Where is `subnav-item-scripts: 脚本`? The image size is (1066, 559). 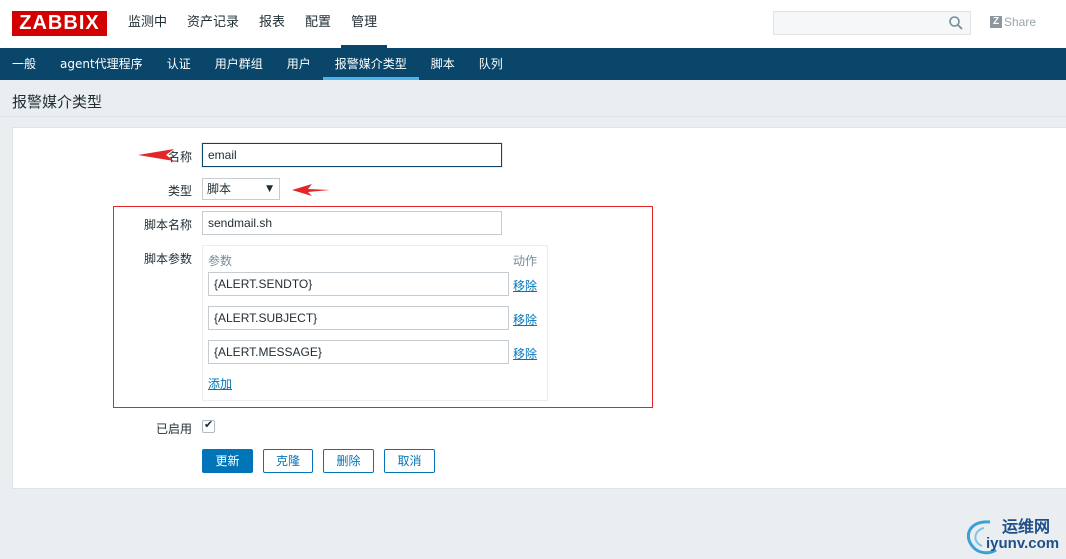
subnav-item-scripts: 脚本 is located at coordinates (443, 64).